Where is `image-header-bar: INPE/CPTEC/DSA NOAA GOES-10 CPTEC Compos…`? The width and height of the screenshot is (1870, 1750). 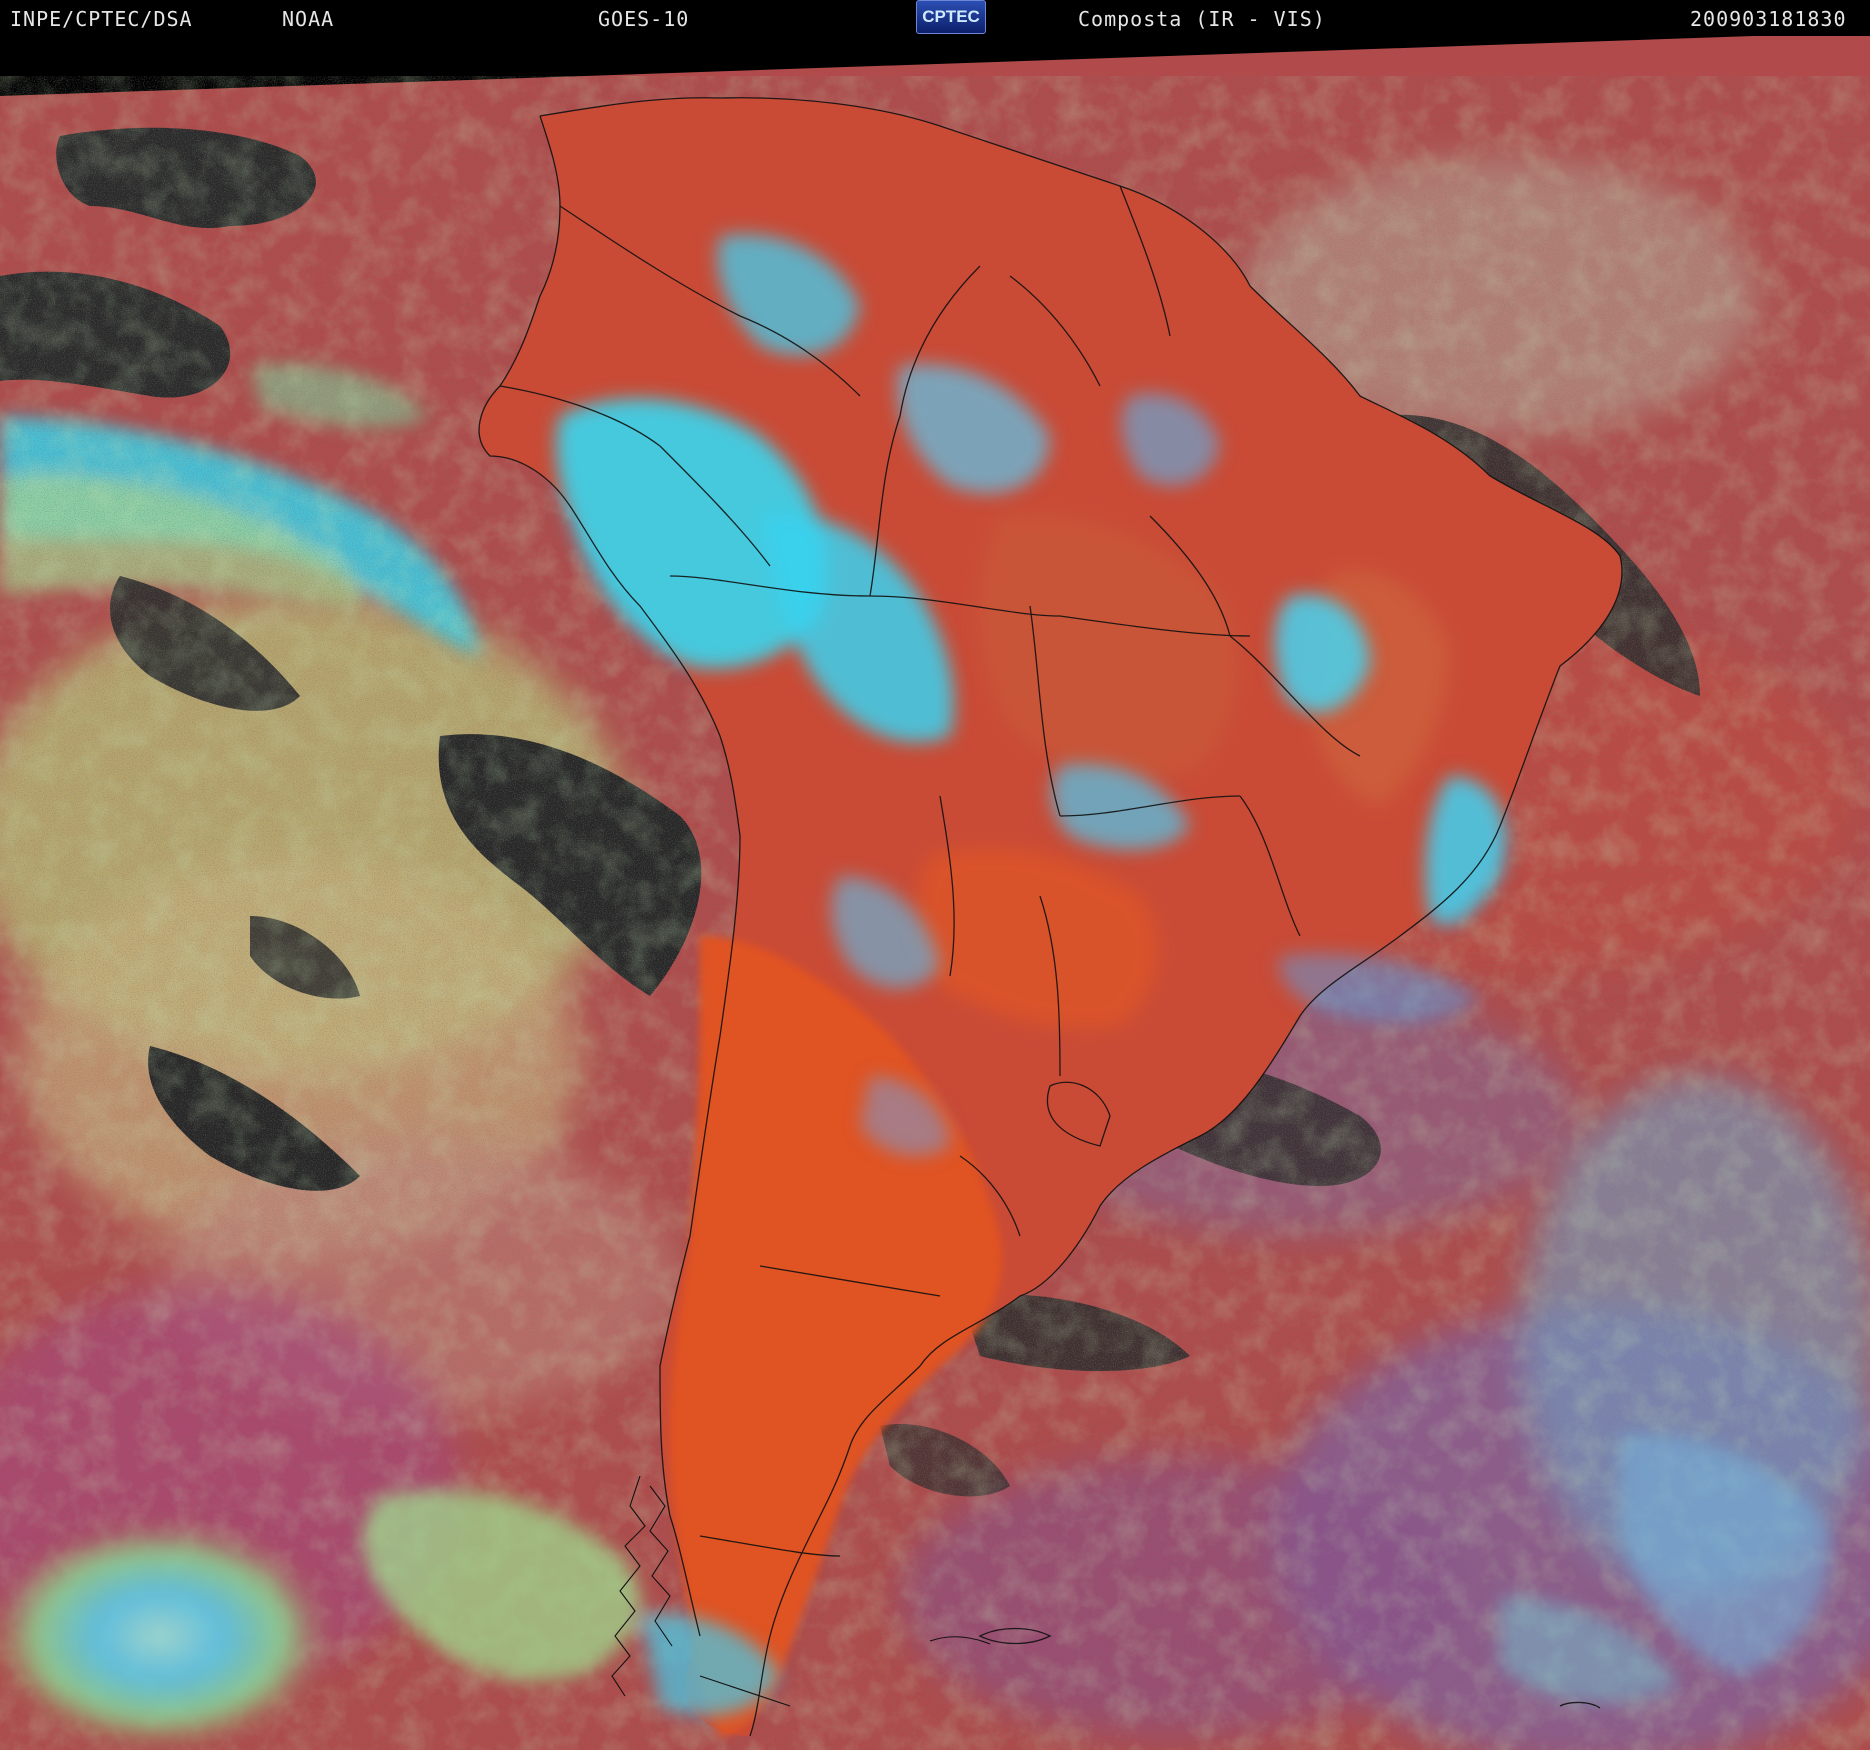 image-header-bar: INPE/CPTEC/DSA NOAA GOES-10 CPTEC Compos… is located at coordinates (935, 18).